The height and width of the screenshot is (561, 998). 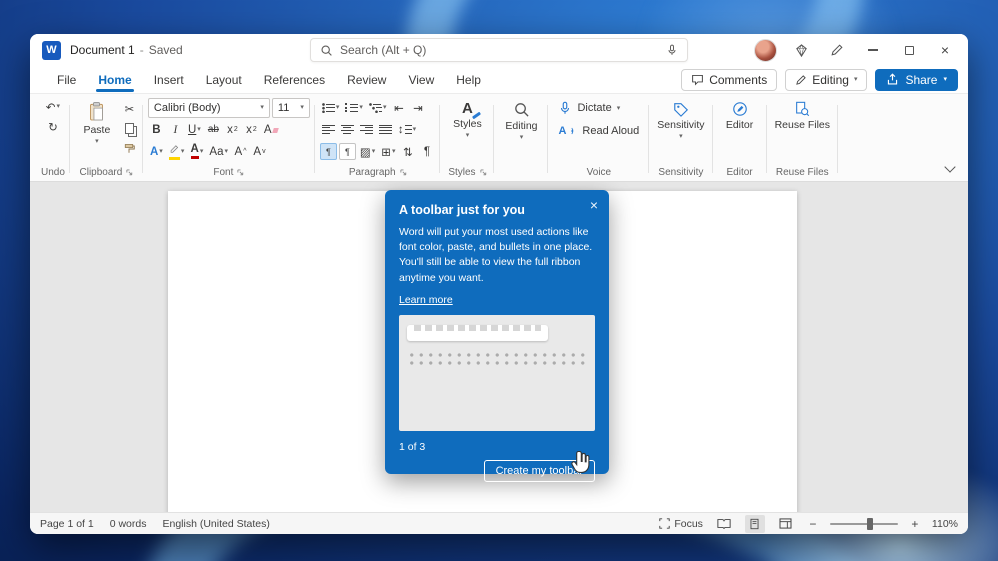 What do you see at coordinates (294, 80) in the screenshot?
I see `tab-references: References` at bounding box center [294, 80].